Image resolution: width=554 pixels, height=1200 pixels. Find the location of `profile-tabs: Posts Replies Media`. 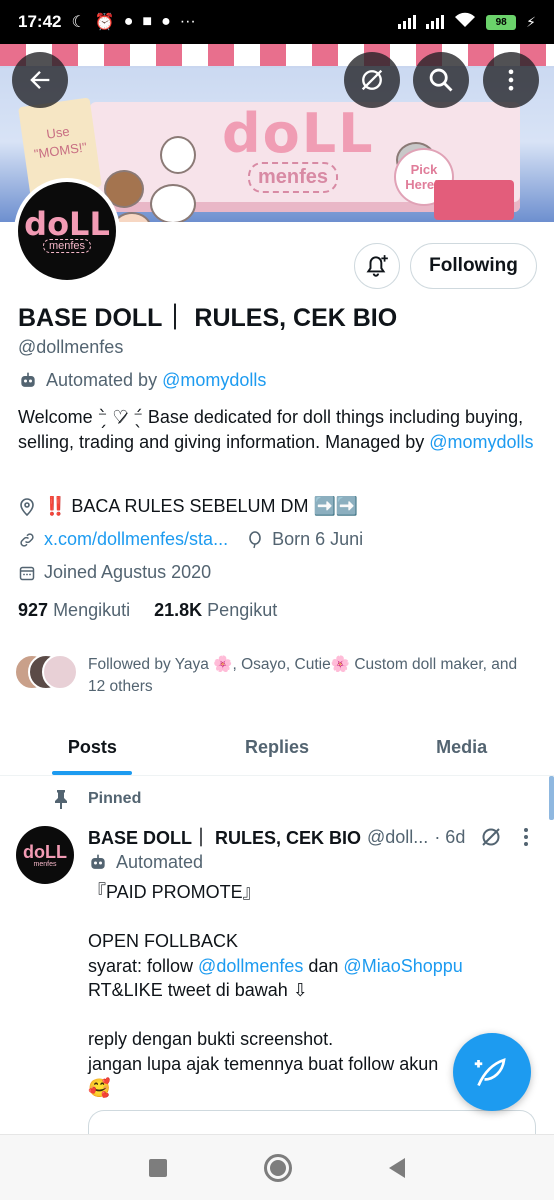

profile-tabs: Posts Replies Media is located at coordinates (277, 748).